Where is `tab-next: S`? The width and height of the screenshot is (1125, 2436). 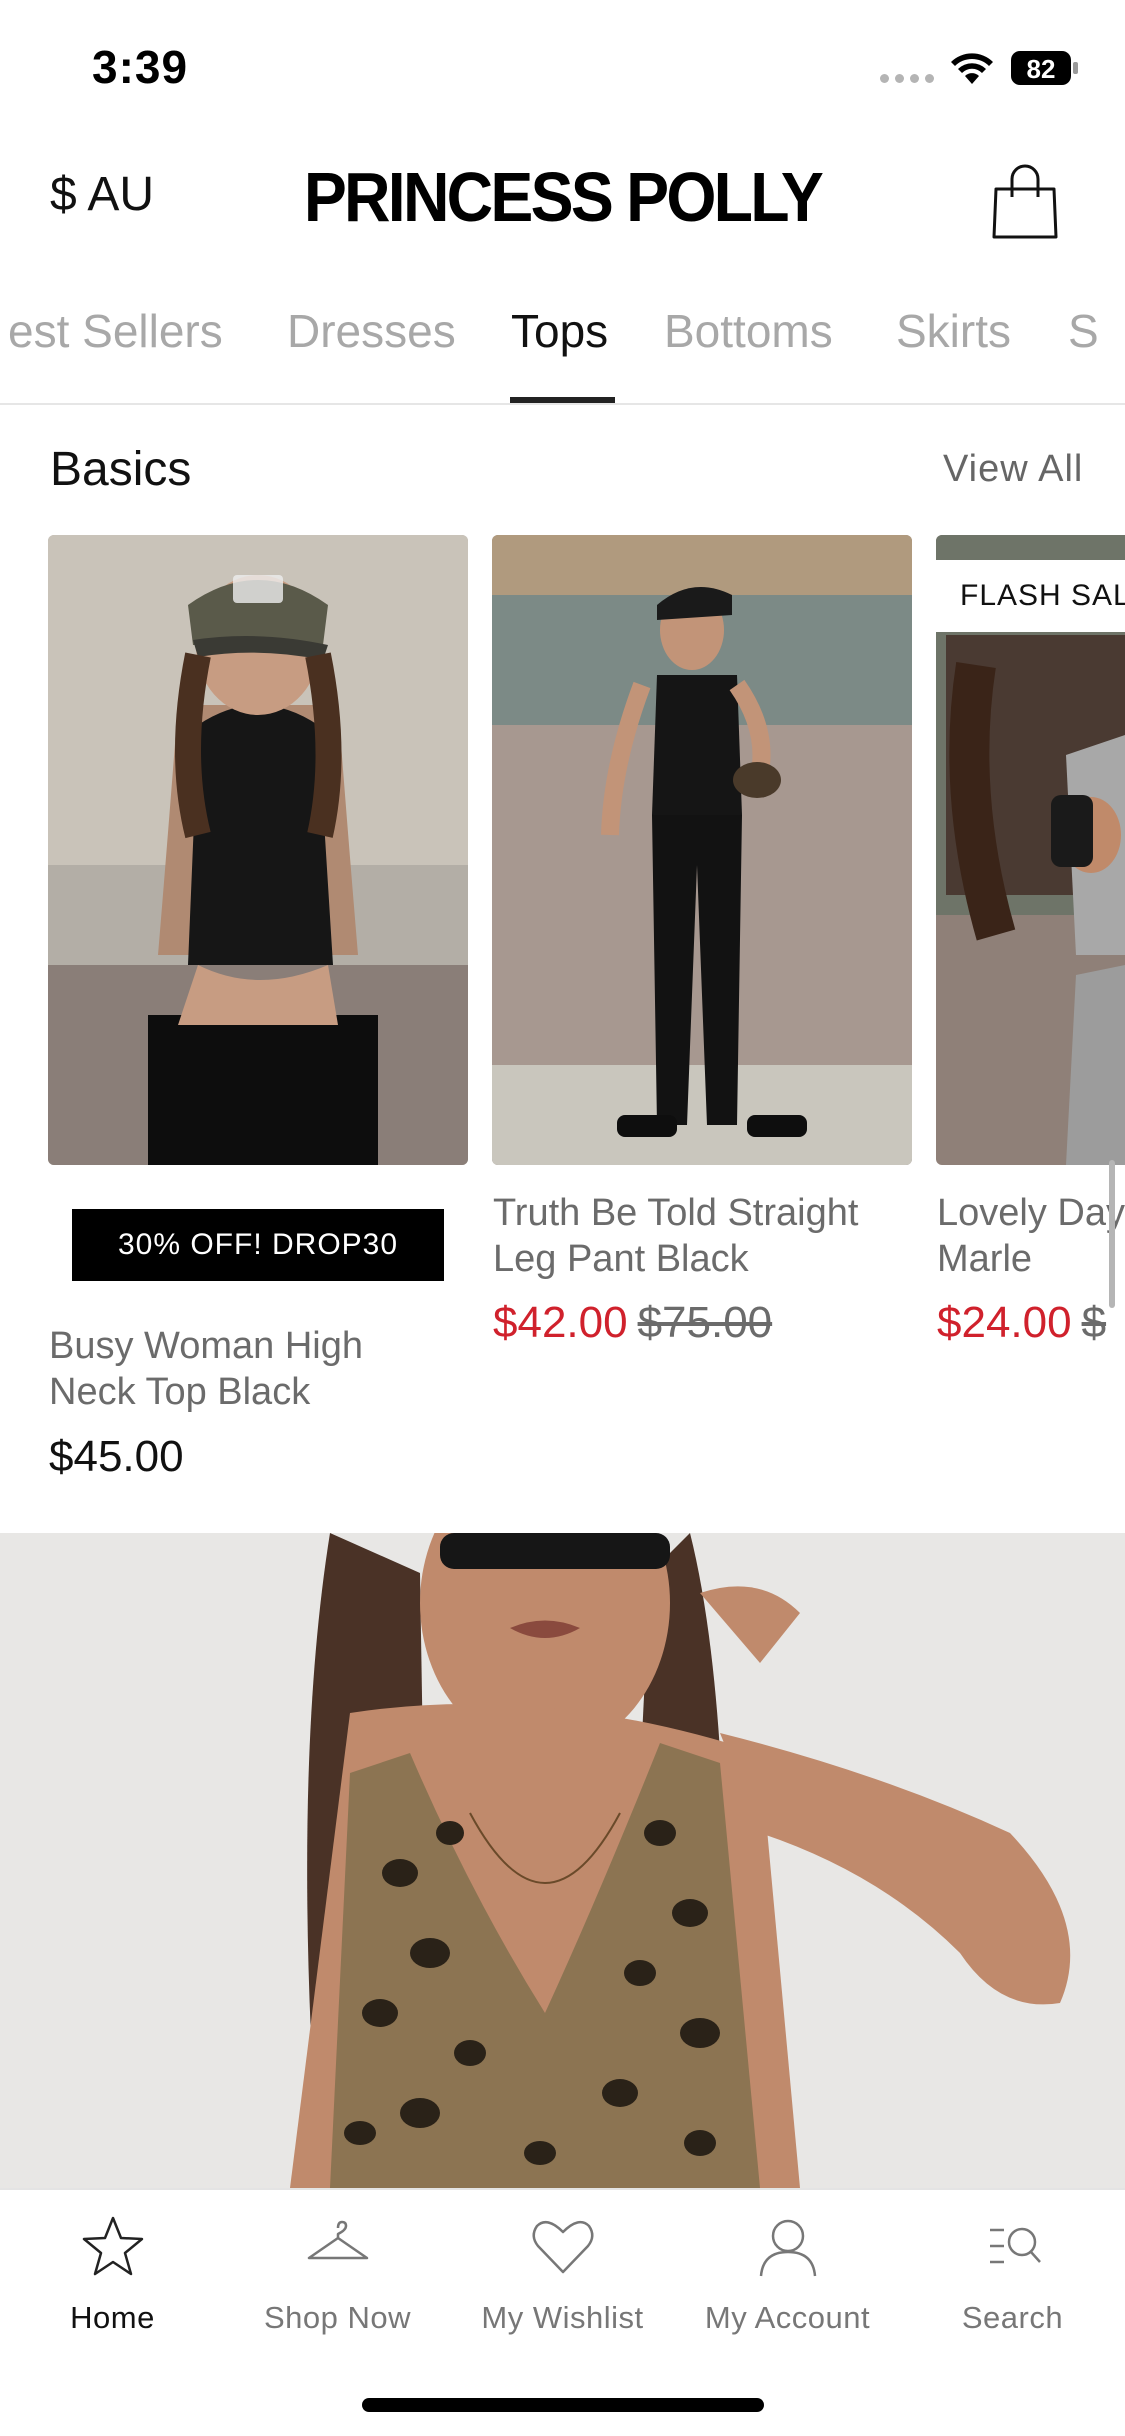
tab-next: S is located at coordinates (1083, 331).